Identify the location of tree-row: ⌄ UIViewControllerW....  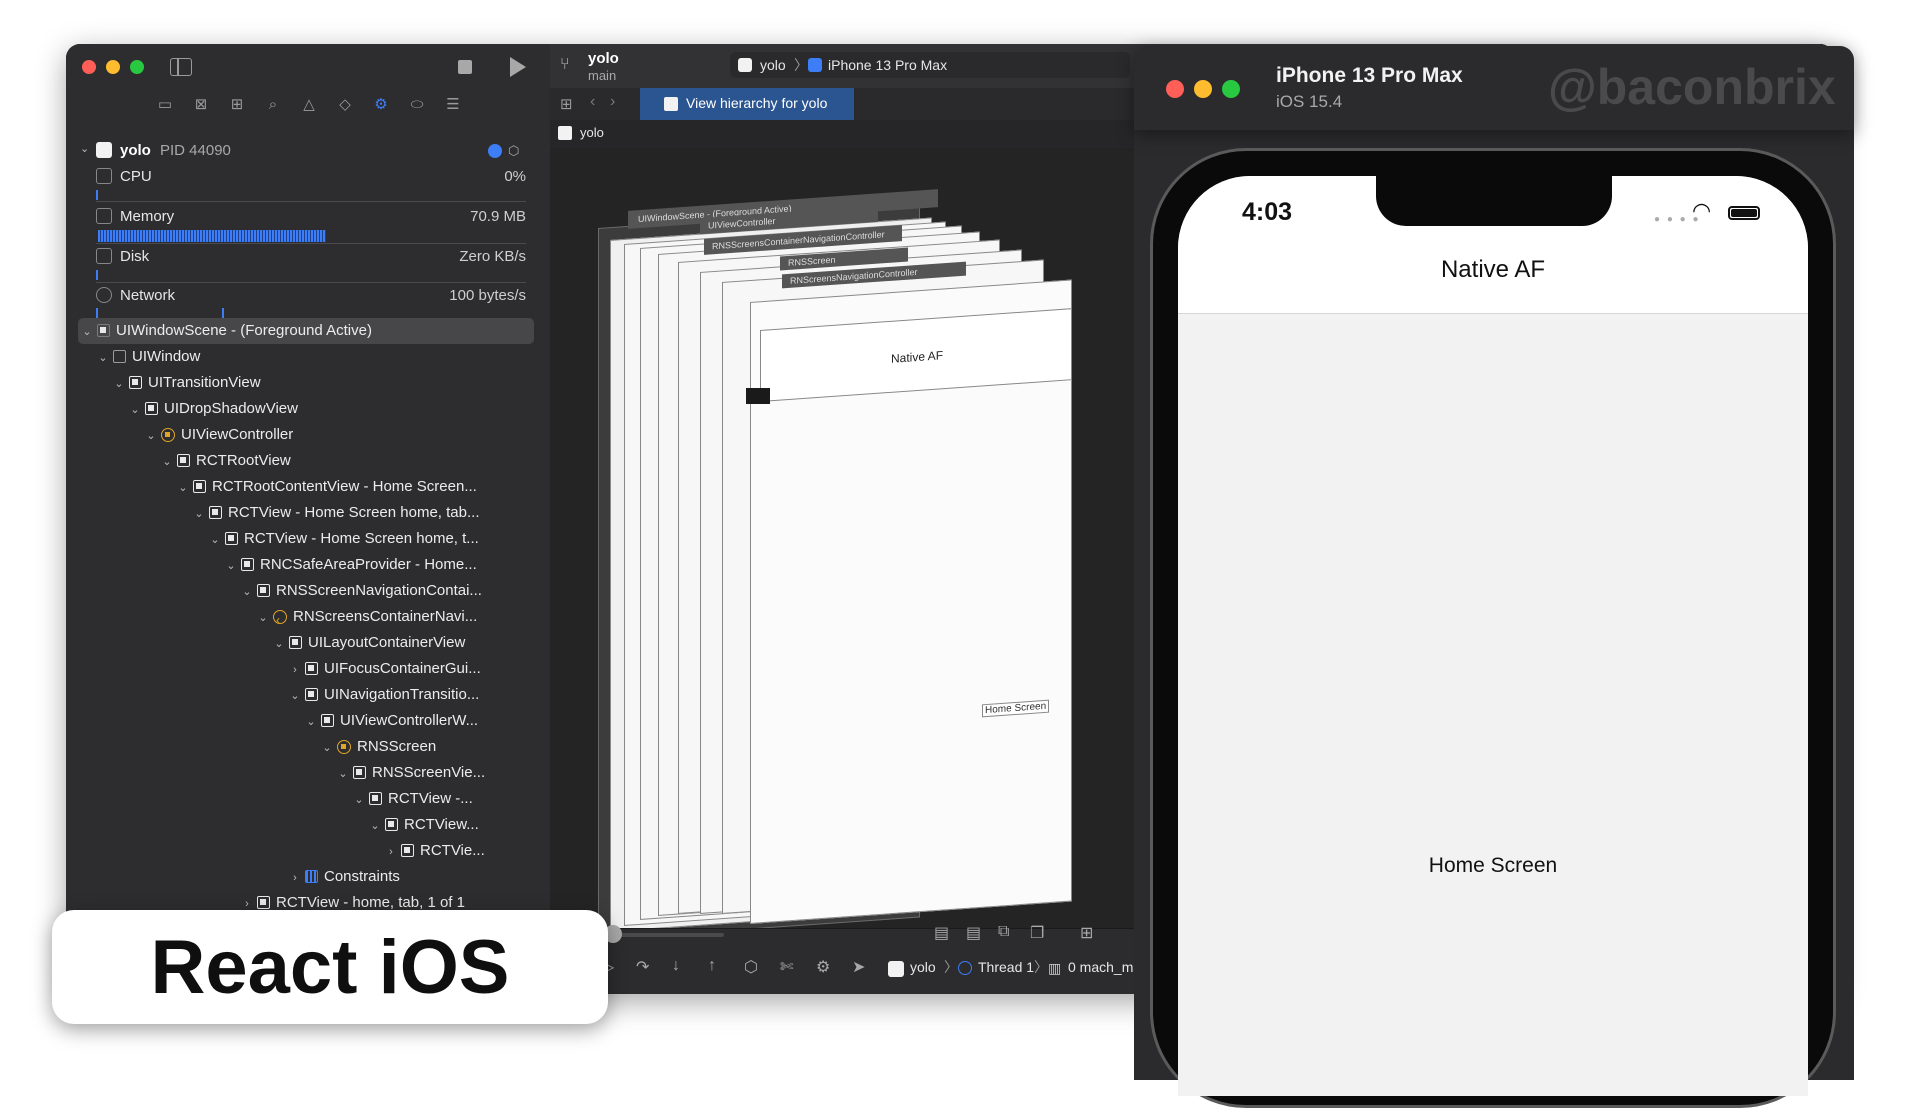
(391, 721).